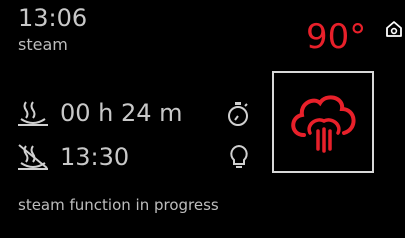 This screenshot has width=419, height=241. What do you see at coordinates (238, 114) in the screenshot?
I see `stopwatch-icon` at bounding box center [238, 114].